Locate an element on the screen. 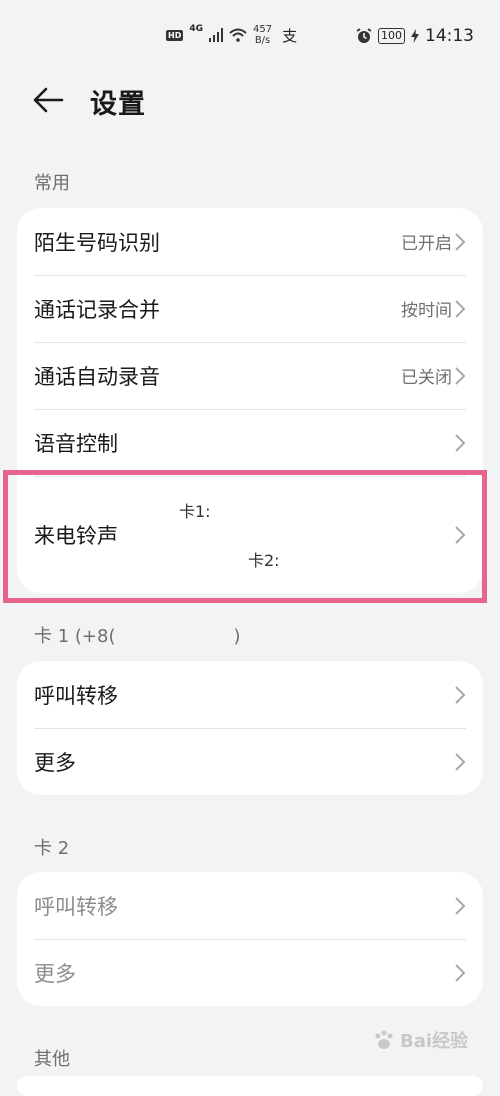 The width and height of the screenshot is (500, 1096). network-type: 4G is located at coordinates (196, 29).